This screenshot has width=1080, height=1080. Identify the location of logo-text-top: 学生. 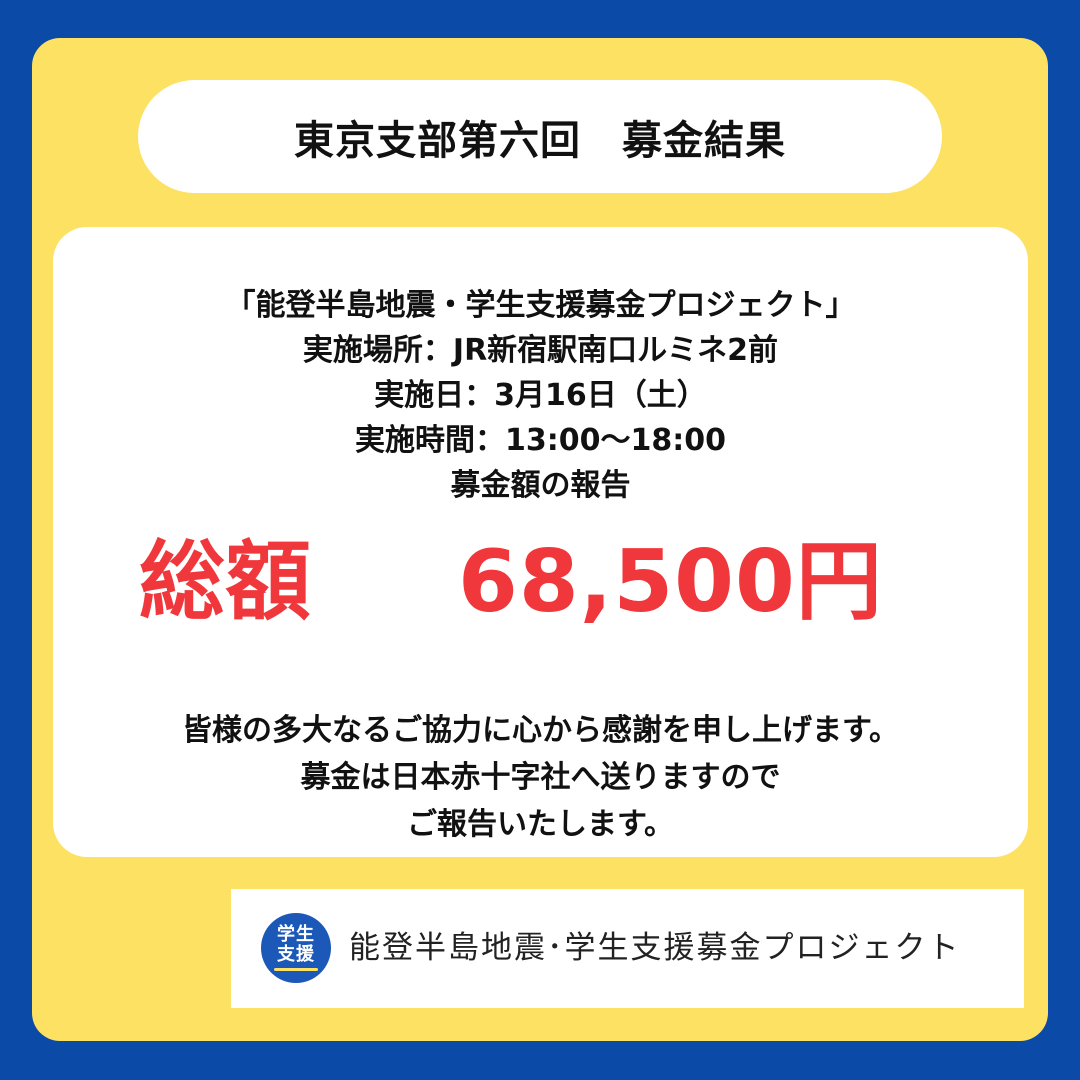
(296, 934).